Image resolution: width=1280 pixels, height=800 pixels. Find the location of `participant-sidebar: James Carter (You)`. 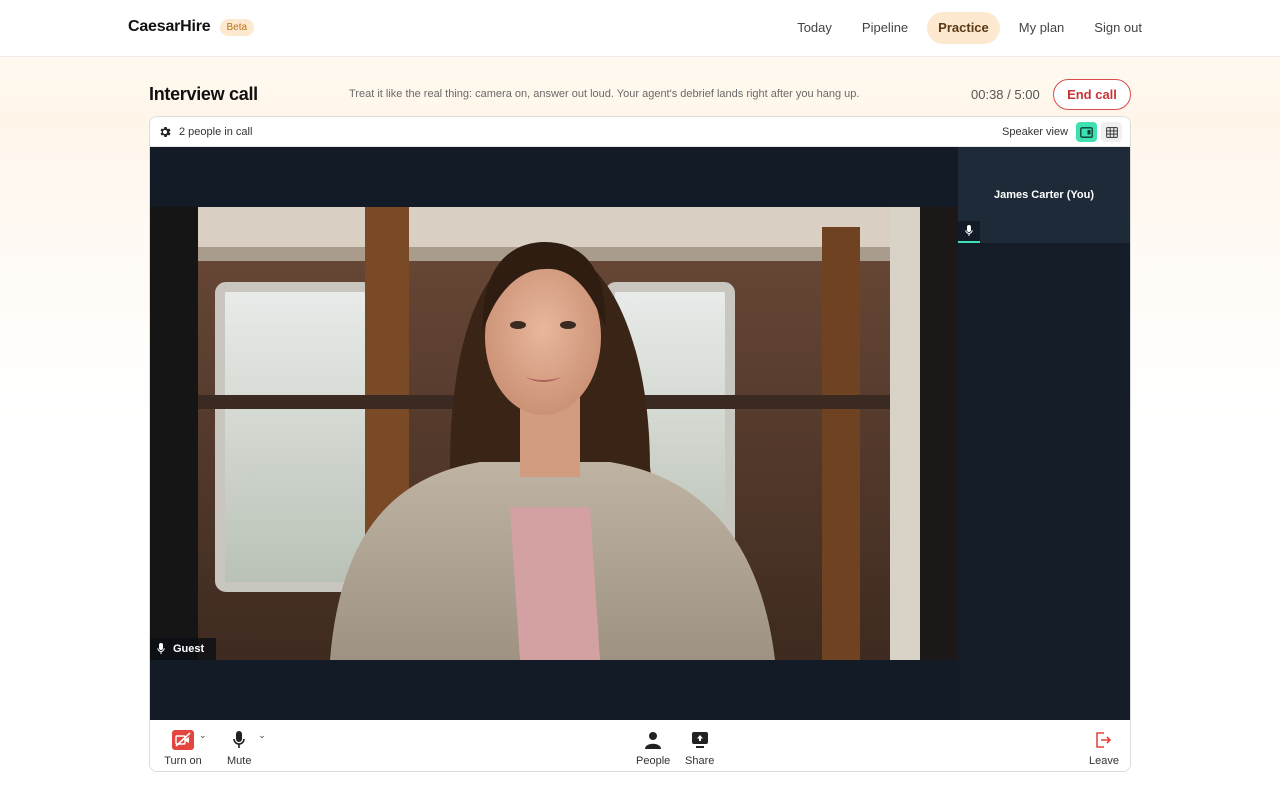

participant-sidebar: James Carter (You) is located at coordinates (1044, 433).